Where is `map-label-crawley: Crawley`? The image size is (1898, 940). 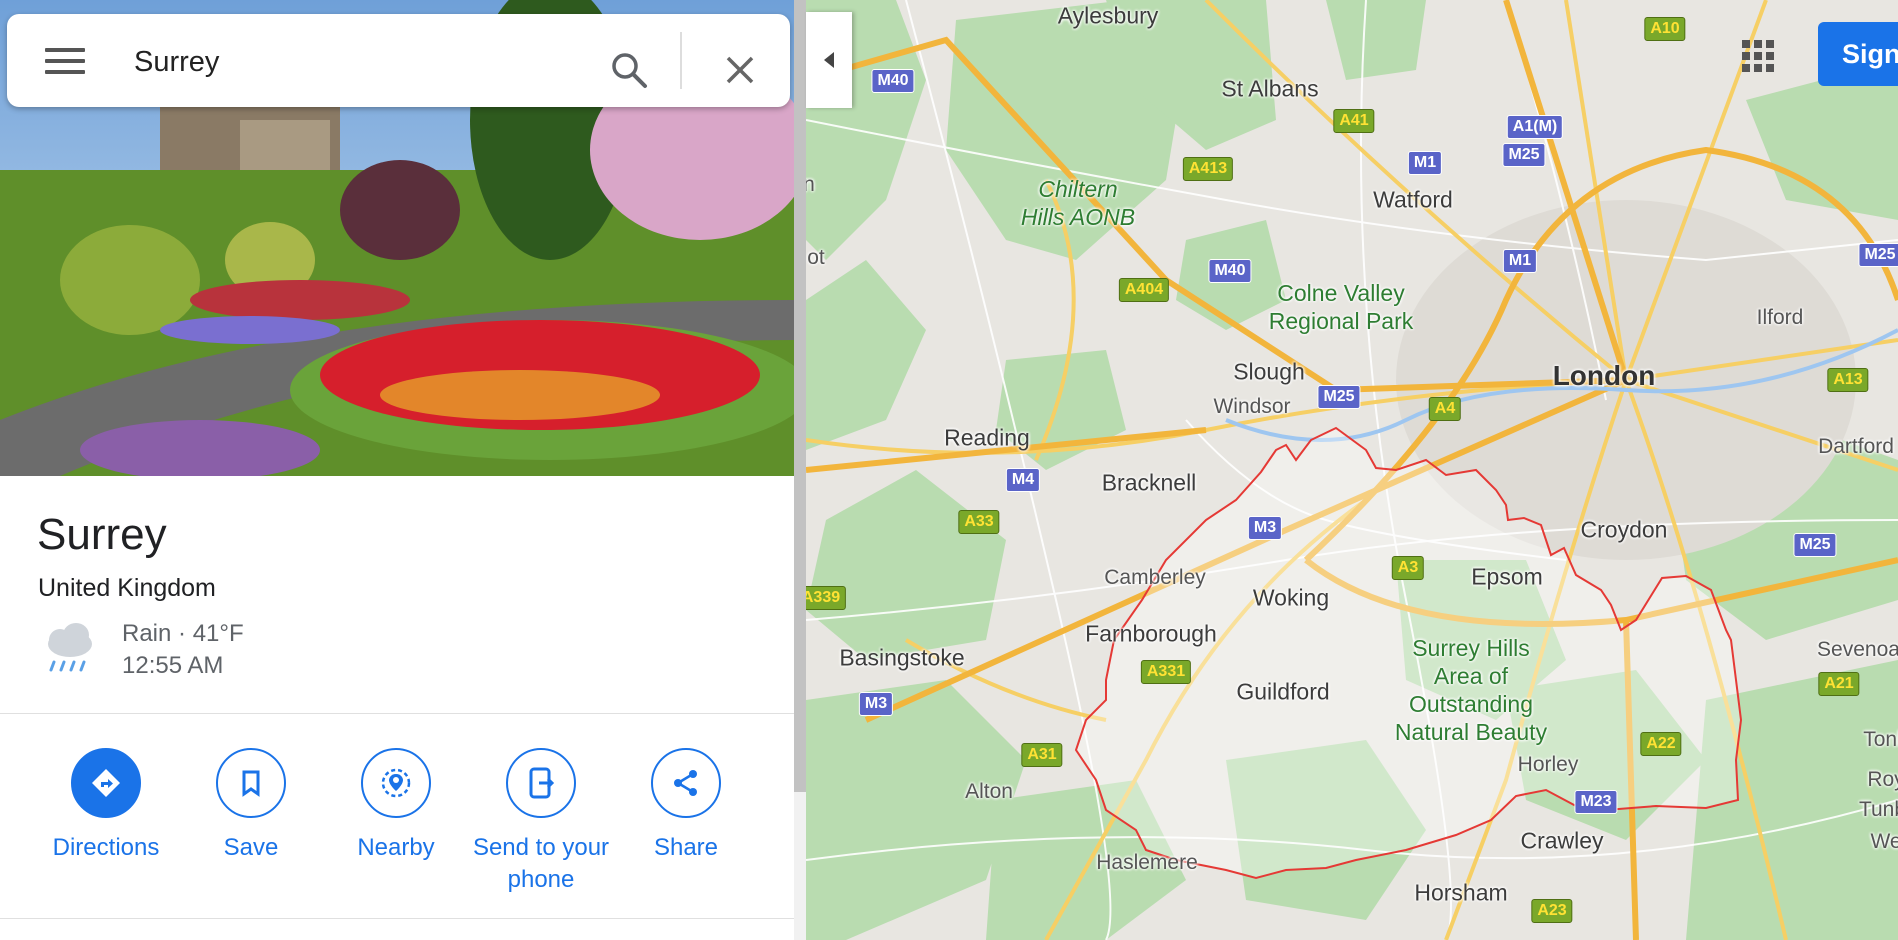 map-label-crawley: Crawley is located at coordinates (1561, 841).